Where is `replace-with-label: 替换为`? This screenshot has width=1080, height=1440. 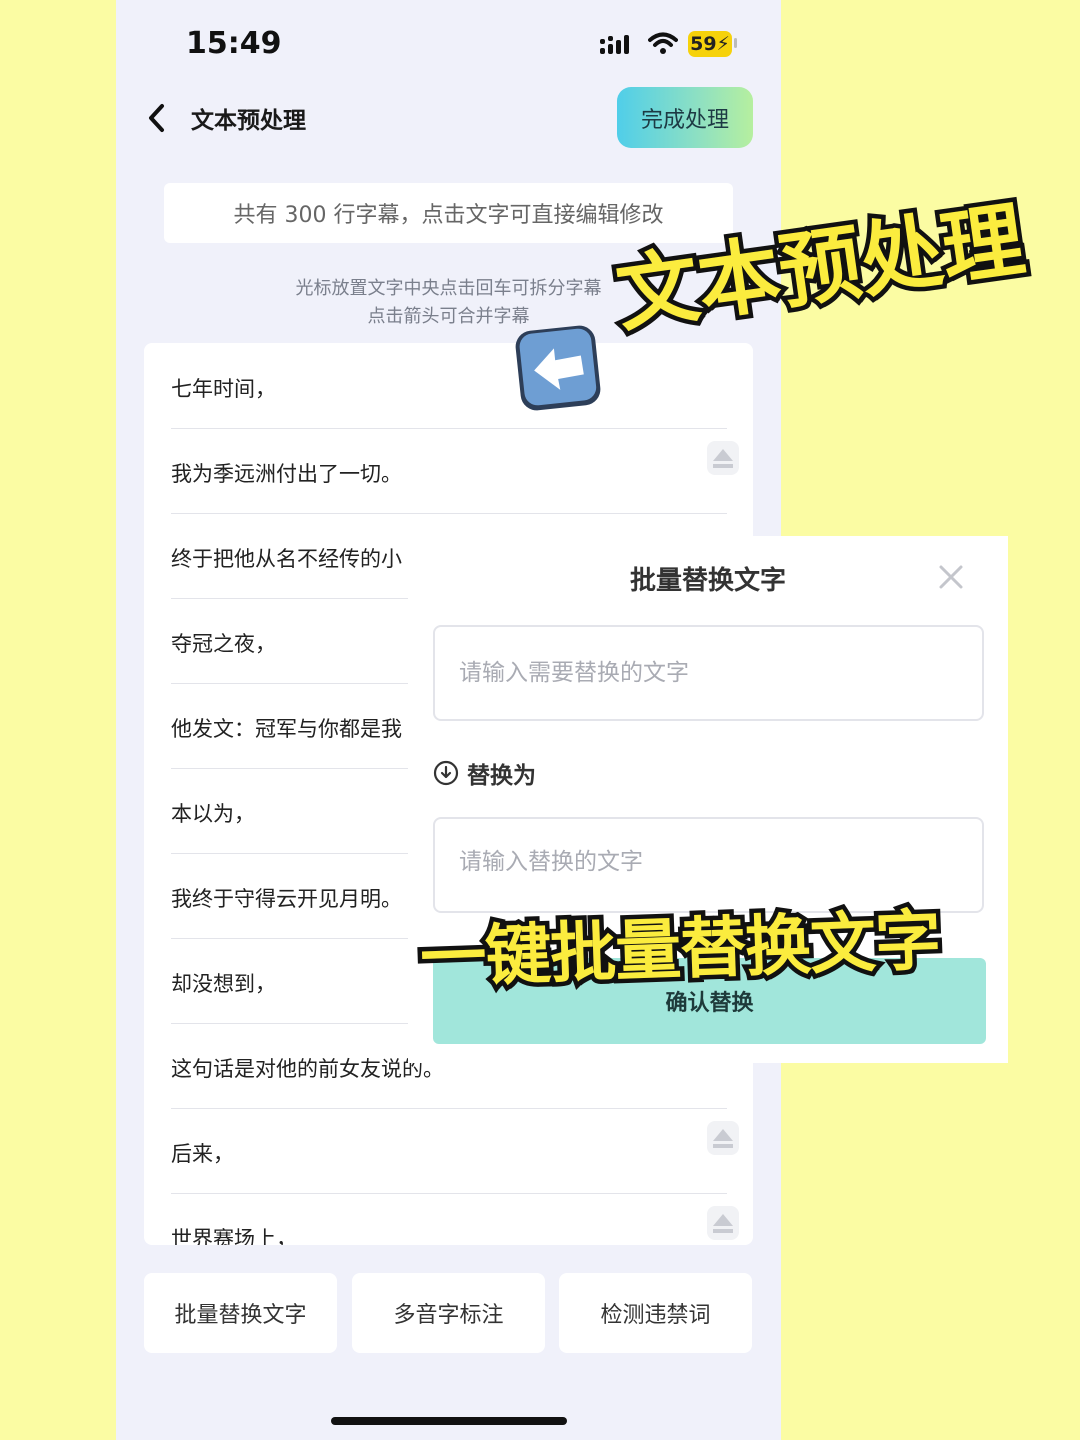
replace-with-label: 替换为 is located at coordinates (484, 773).